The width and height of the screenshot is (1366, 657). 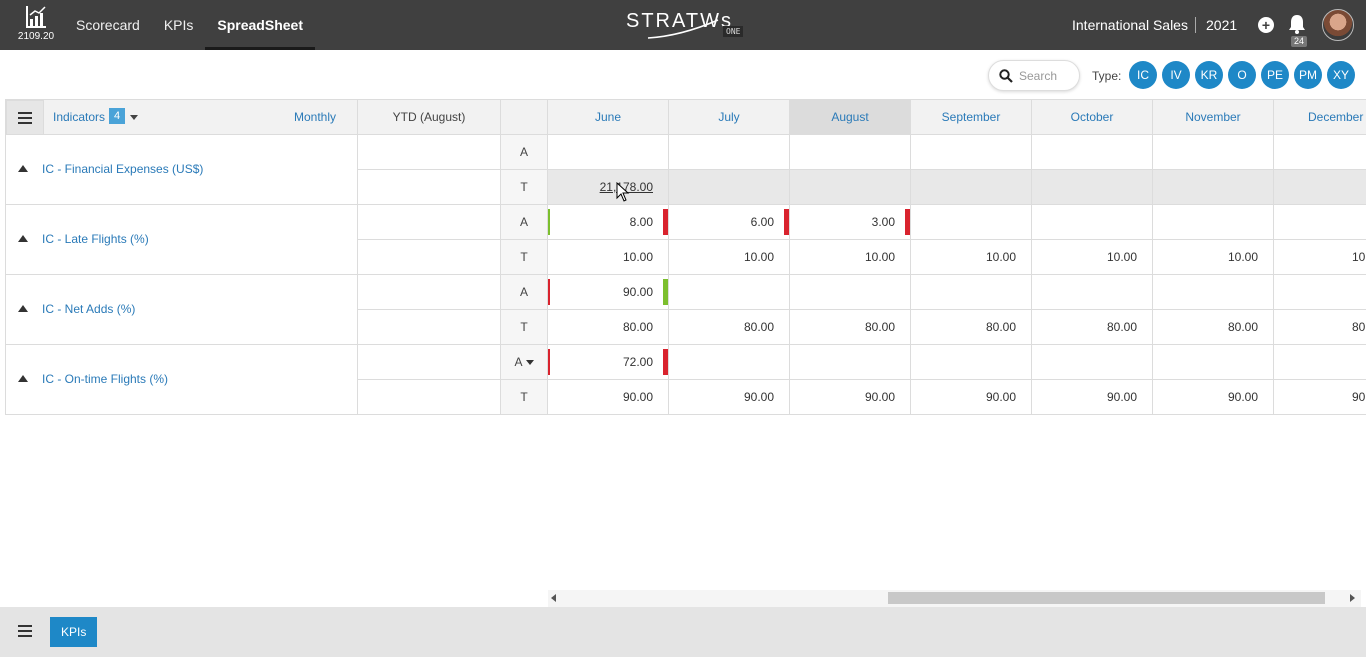 What do you see at coordinates (1213, 117) in the screenshot?
I see `month-header-november: November` at bounding box center [1213, 117].